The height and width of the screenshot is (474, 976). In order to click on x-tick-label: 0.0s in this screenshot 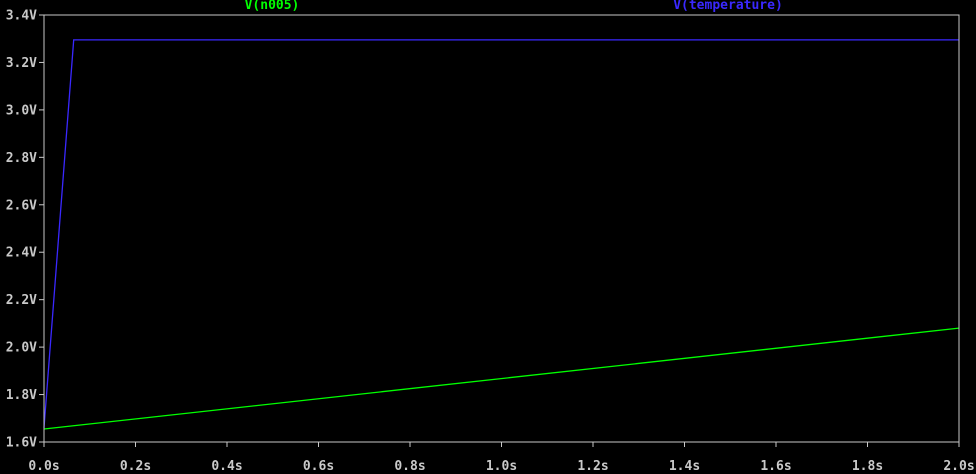, I will do `click(43, 466)`.